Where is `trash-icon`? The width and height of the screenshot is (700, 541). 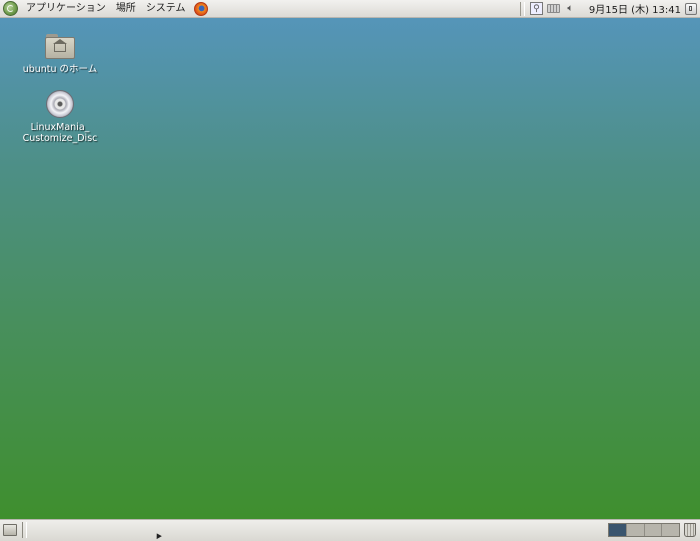 trash-icon is located at coordinates (690, 530).